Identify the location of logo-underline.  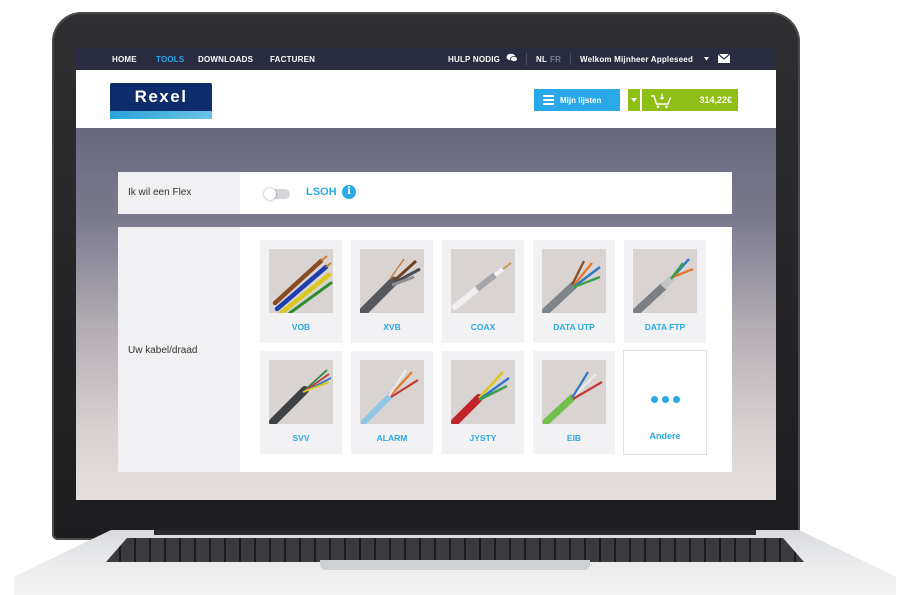
(161, 115).